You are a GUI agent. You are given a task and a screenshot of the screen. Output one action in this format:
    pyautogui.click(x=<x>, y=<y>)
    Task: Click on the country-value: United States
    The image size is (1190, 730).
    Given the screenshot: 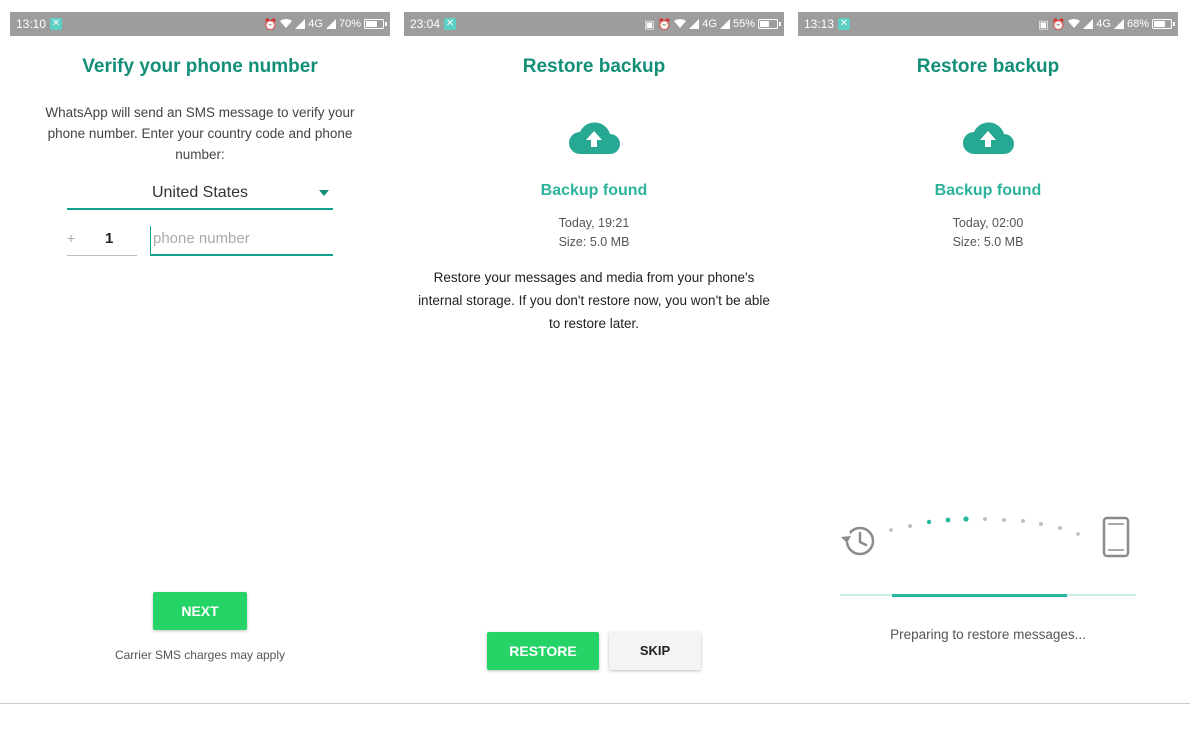 What is the action you would take?
    pyautogui.click(x=200, y=192)
    